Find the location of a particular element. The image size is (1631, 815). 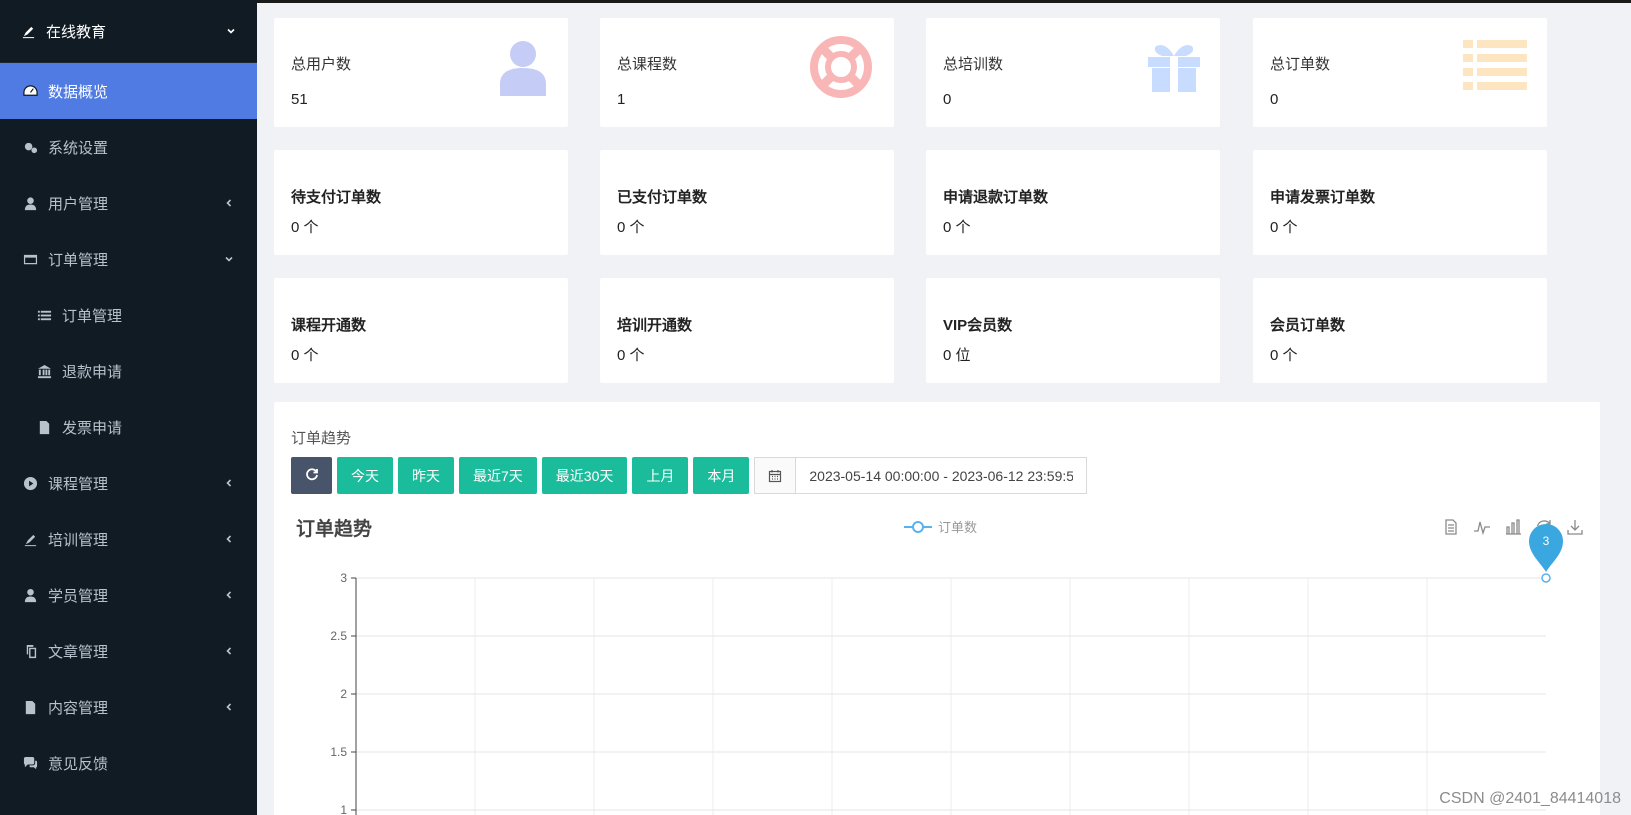

sidebar-item-label: 内容管理 is located at coordinates (78, 708).